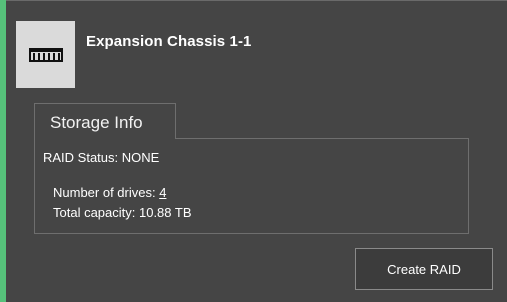 This screenshot has width=507, height=302. I want to click on drives-count-line: Number of drives: 4, so click(109, 192).